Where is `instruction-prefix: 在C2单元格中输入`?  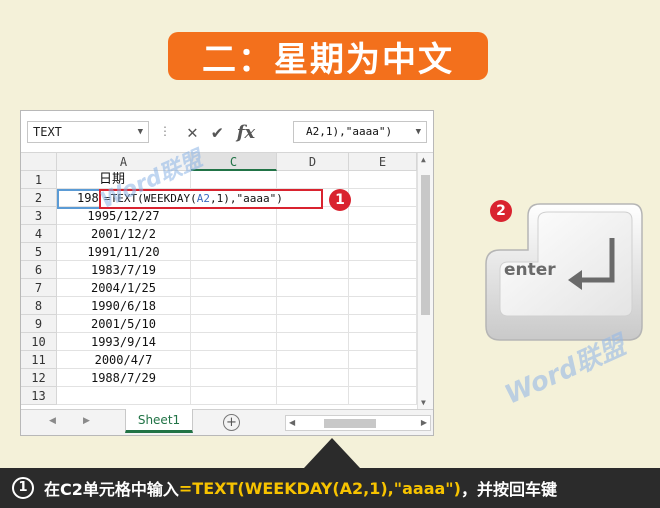 instruction-prefix: 在C2单元格中输入 is located at coordinates (111, 489).